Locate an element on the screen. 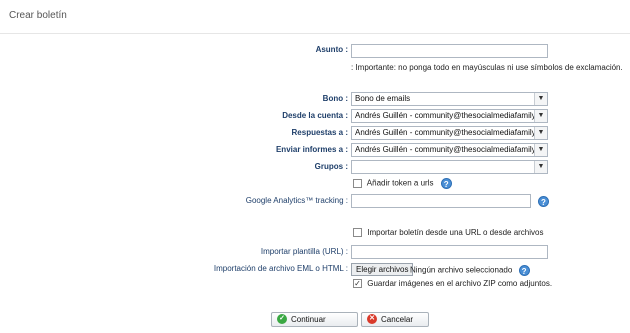  cancel-button: ✕ Cancelar is located at coordinates (395, 319).